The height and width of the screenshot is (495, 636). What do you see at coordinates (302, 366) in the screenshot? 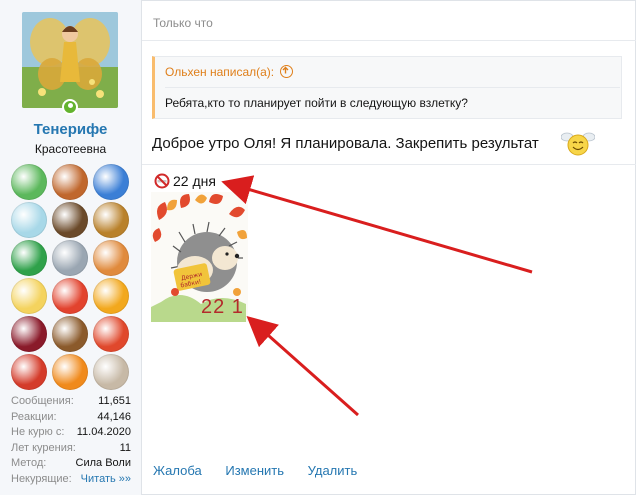
I see `arrow-to-image` at bounding box center [302, 366].